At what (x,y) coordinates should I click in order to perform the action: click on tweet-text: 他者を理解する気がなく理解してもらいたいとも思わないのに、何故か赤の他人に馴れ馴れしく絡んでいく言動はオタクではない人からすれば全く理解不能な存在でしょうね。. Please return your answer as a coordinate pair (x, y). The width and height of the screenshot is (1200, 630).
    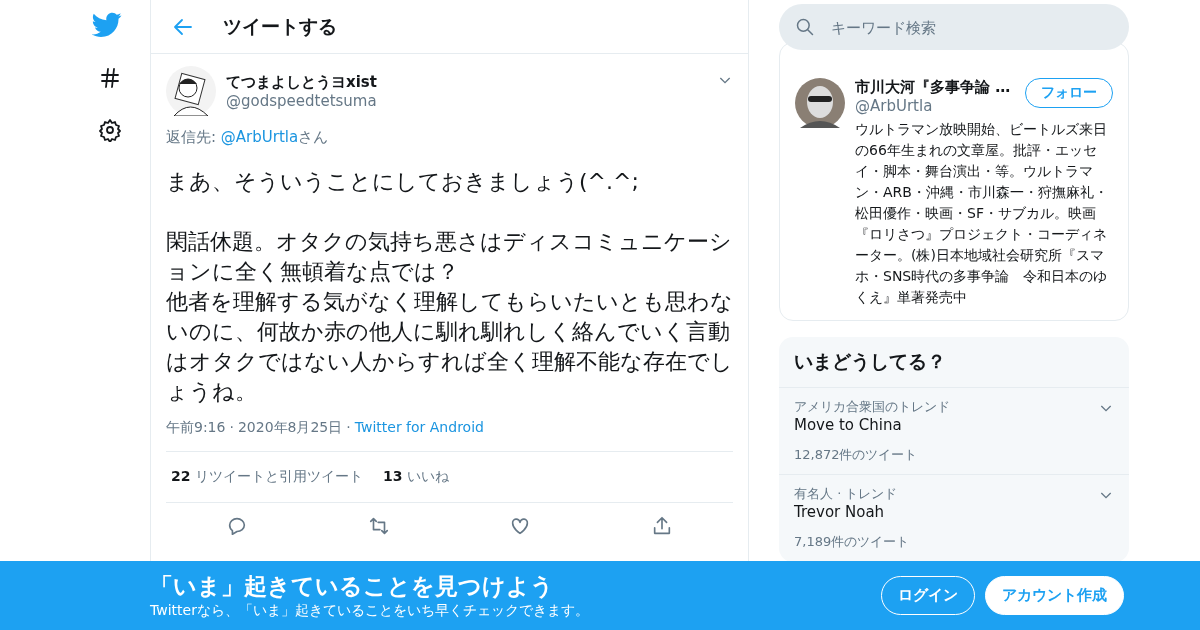
    Looking at the image, I should click on (450, 347).